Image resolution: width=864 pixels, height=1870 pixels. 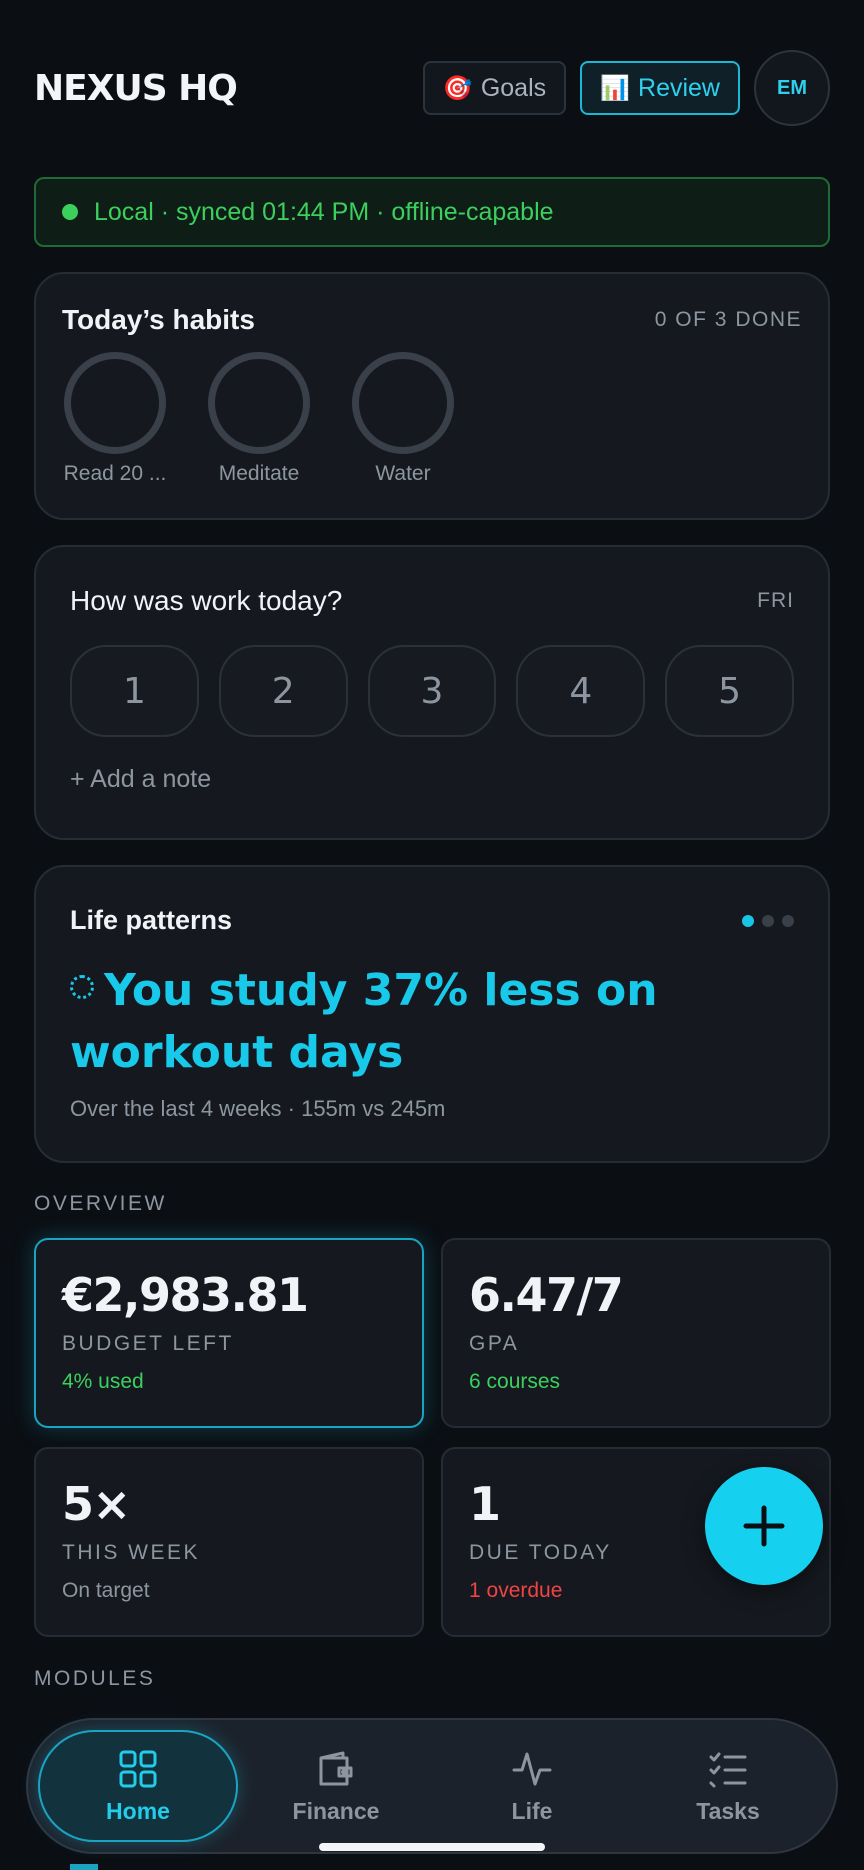 What do you see at coordinates (494, 1343) in the screenshot?
I see `stat-label: GPA` at bounding box center [494, 1343].